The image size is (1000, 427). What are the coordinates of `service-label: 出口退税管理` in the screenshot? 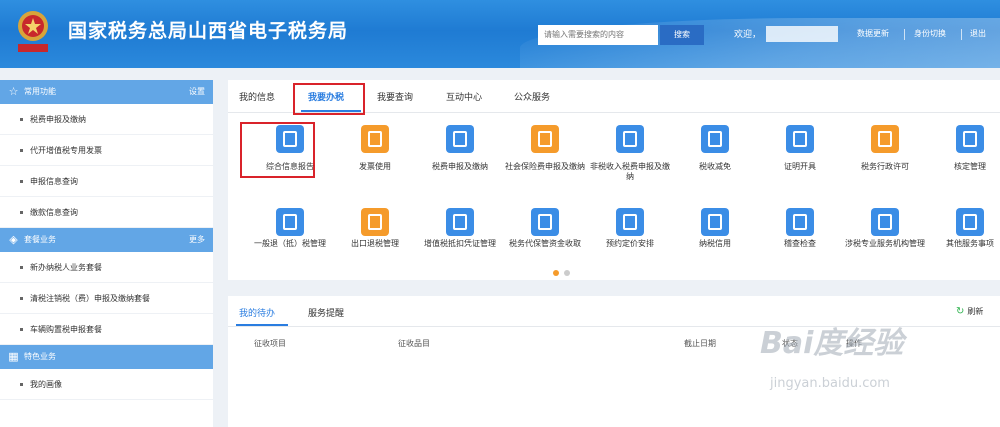 It's located at (375, 244).